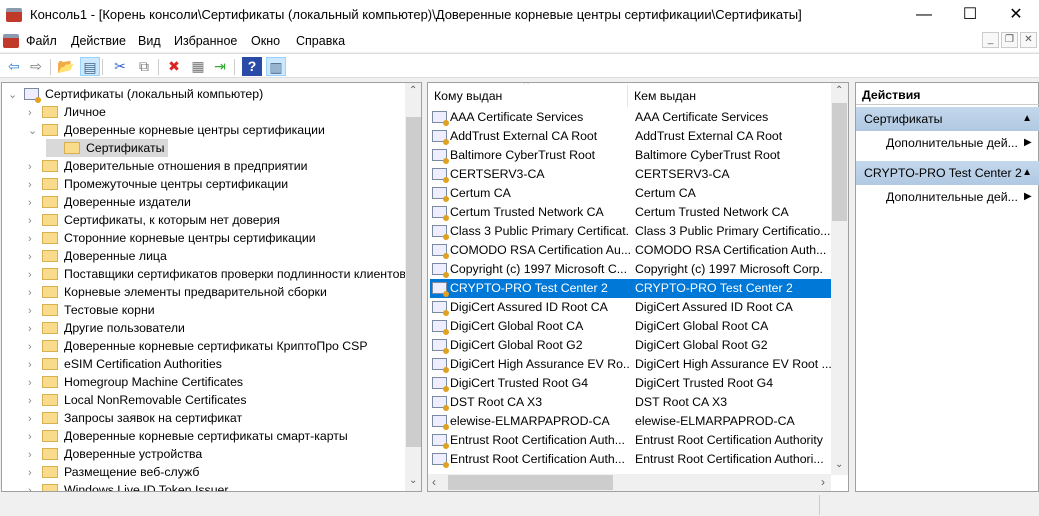 This screenshot has width=1039, height=516. I want to click on scroll-left-icon: ‹, so click(434, 482).